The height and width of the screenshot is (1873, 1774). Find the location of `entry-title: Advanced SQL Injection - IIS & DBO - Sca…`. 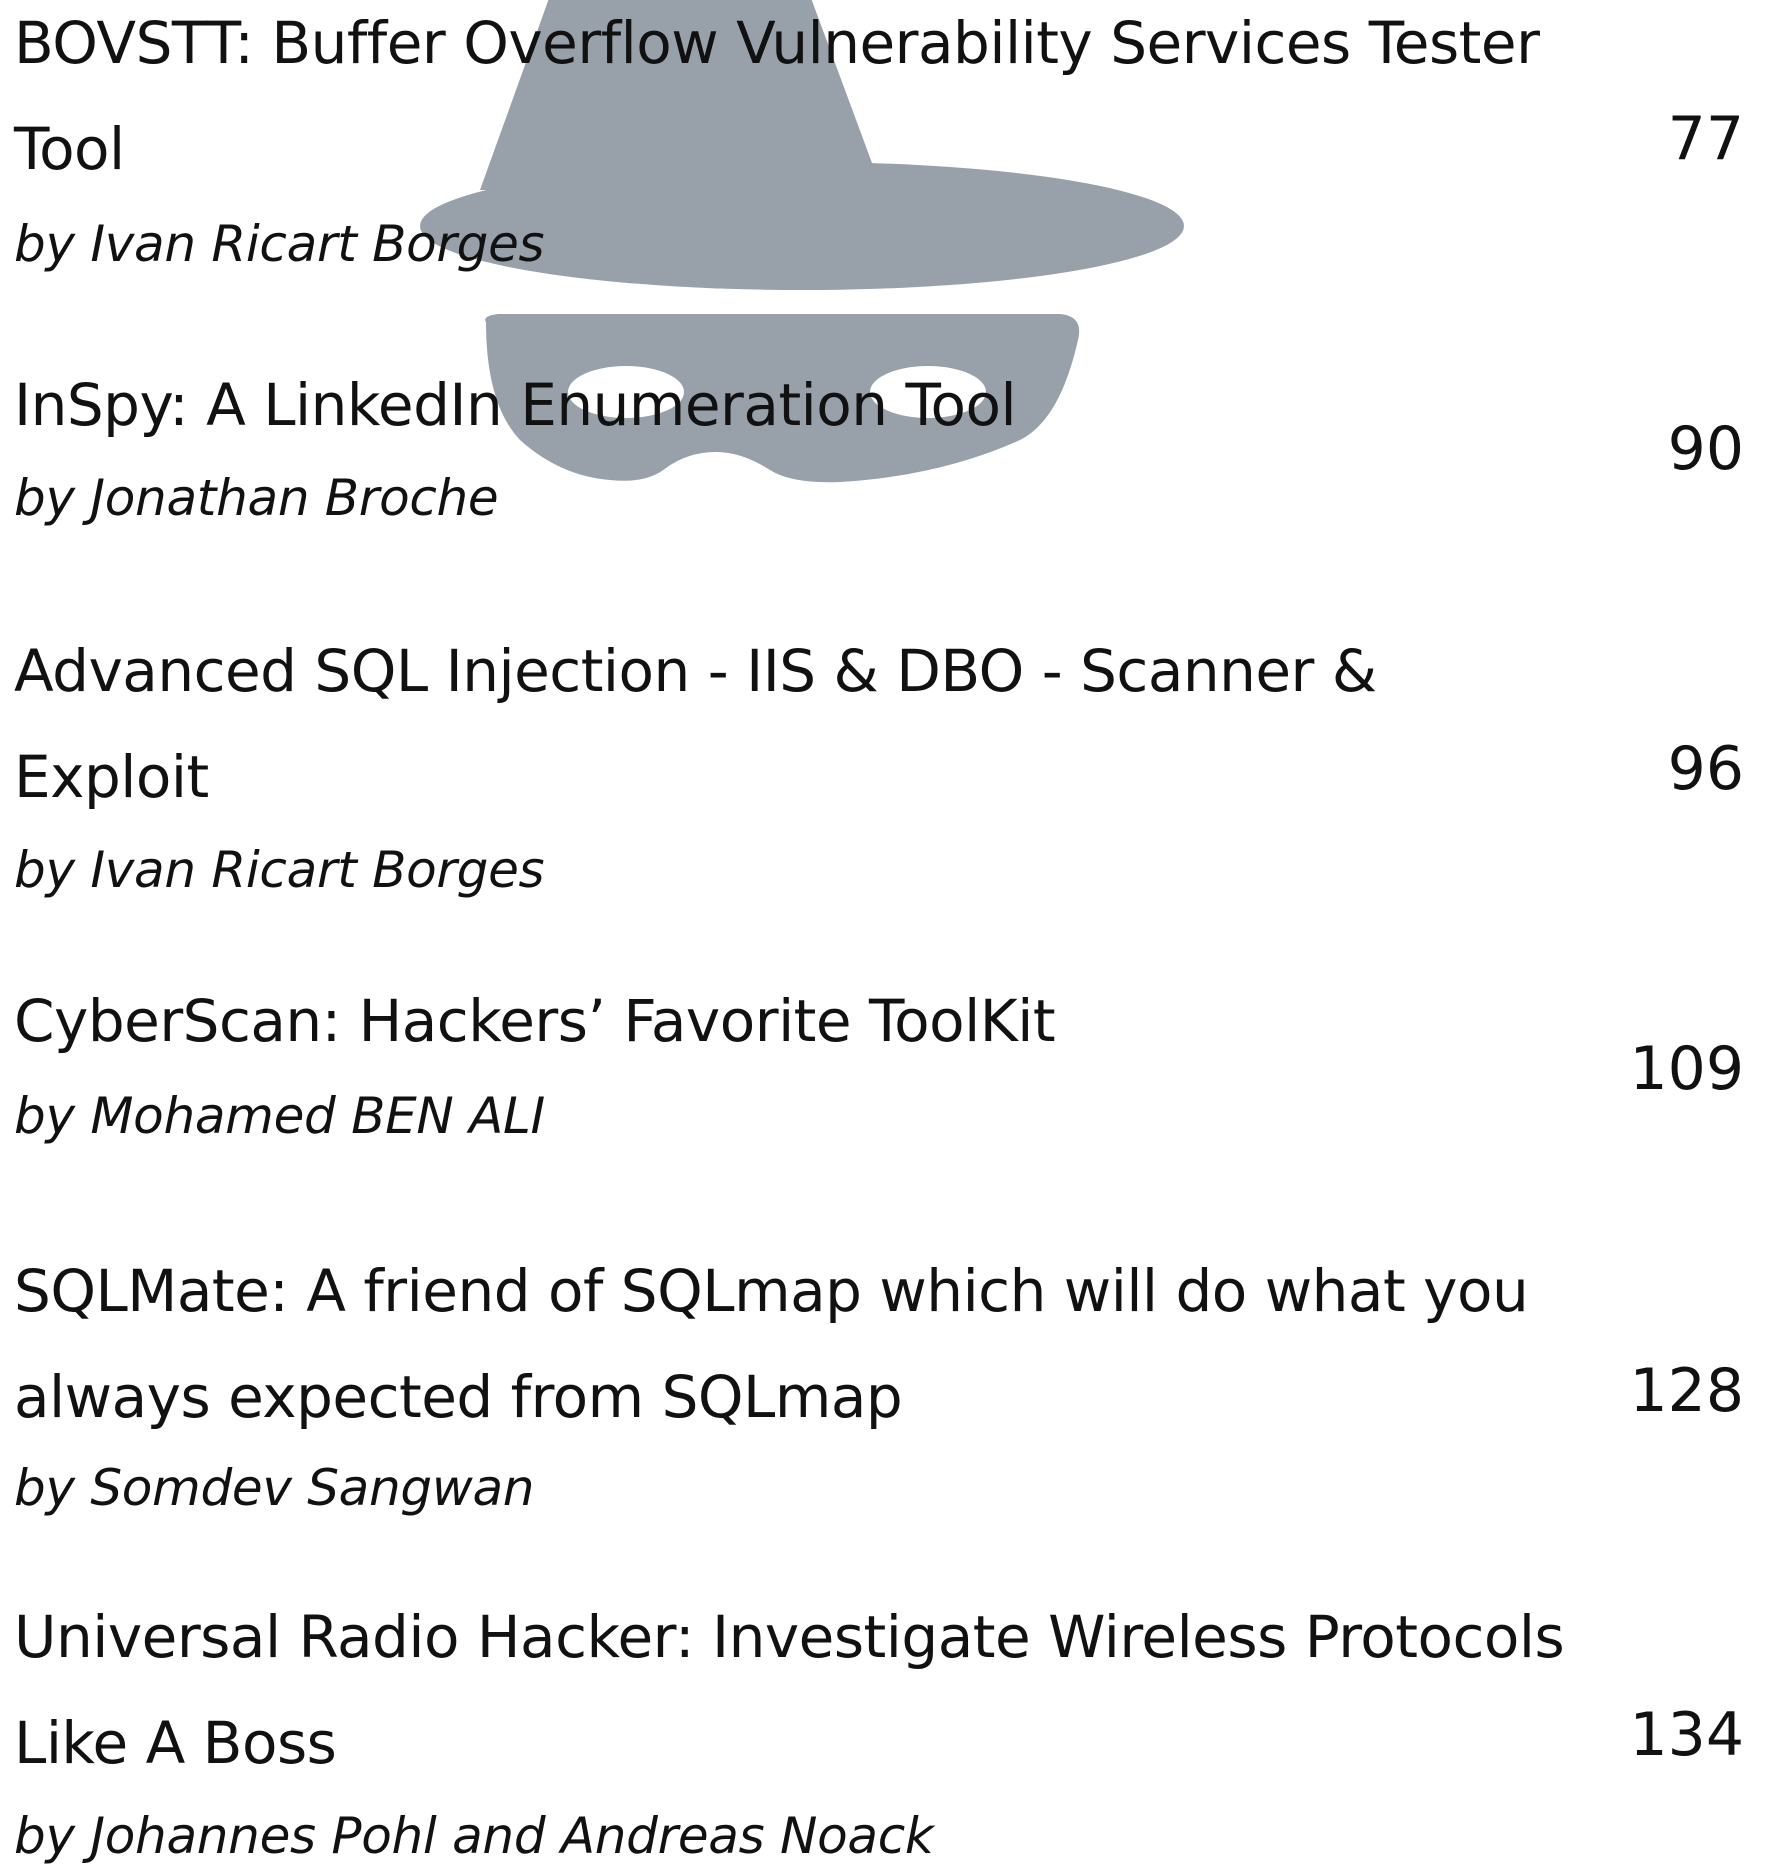

entry-title: Advanced SQL Injection - IIS & DBO - Sca… is located at coordinates (695, 724).